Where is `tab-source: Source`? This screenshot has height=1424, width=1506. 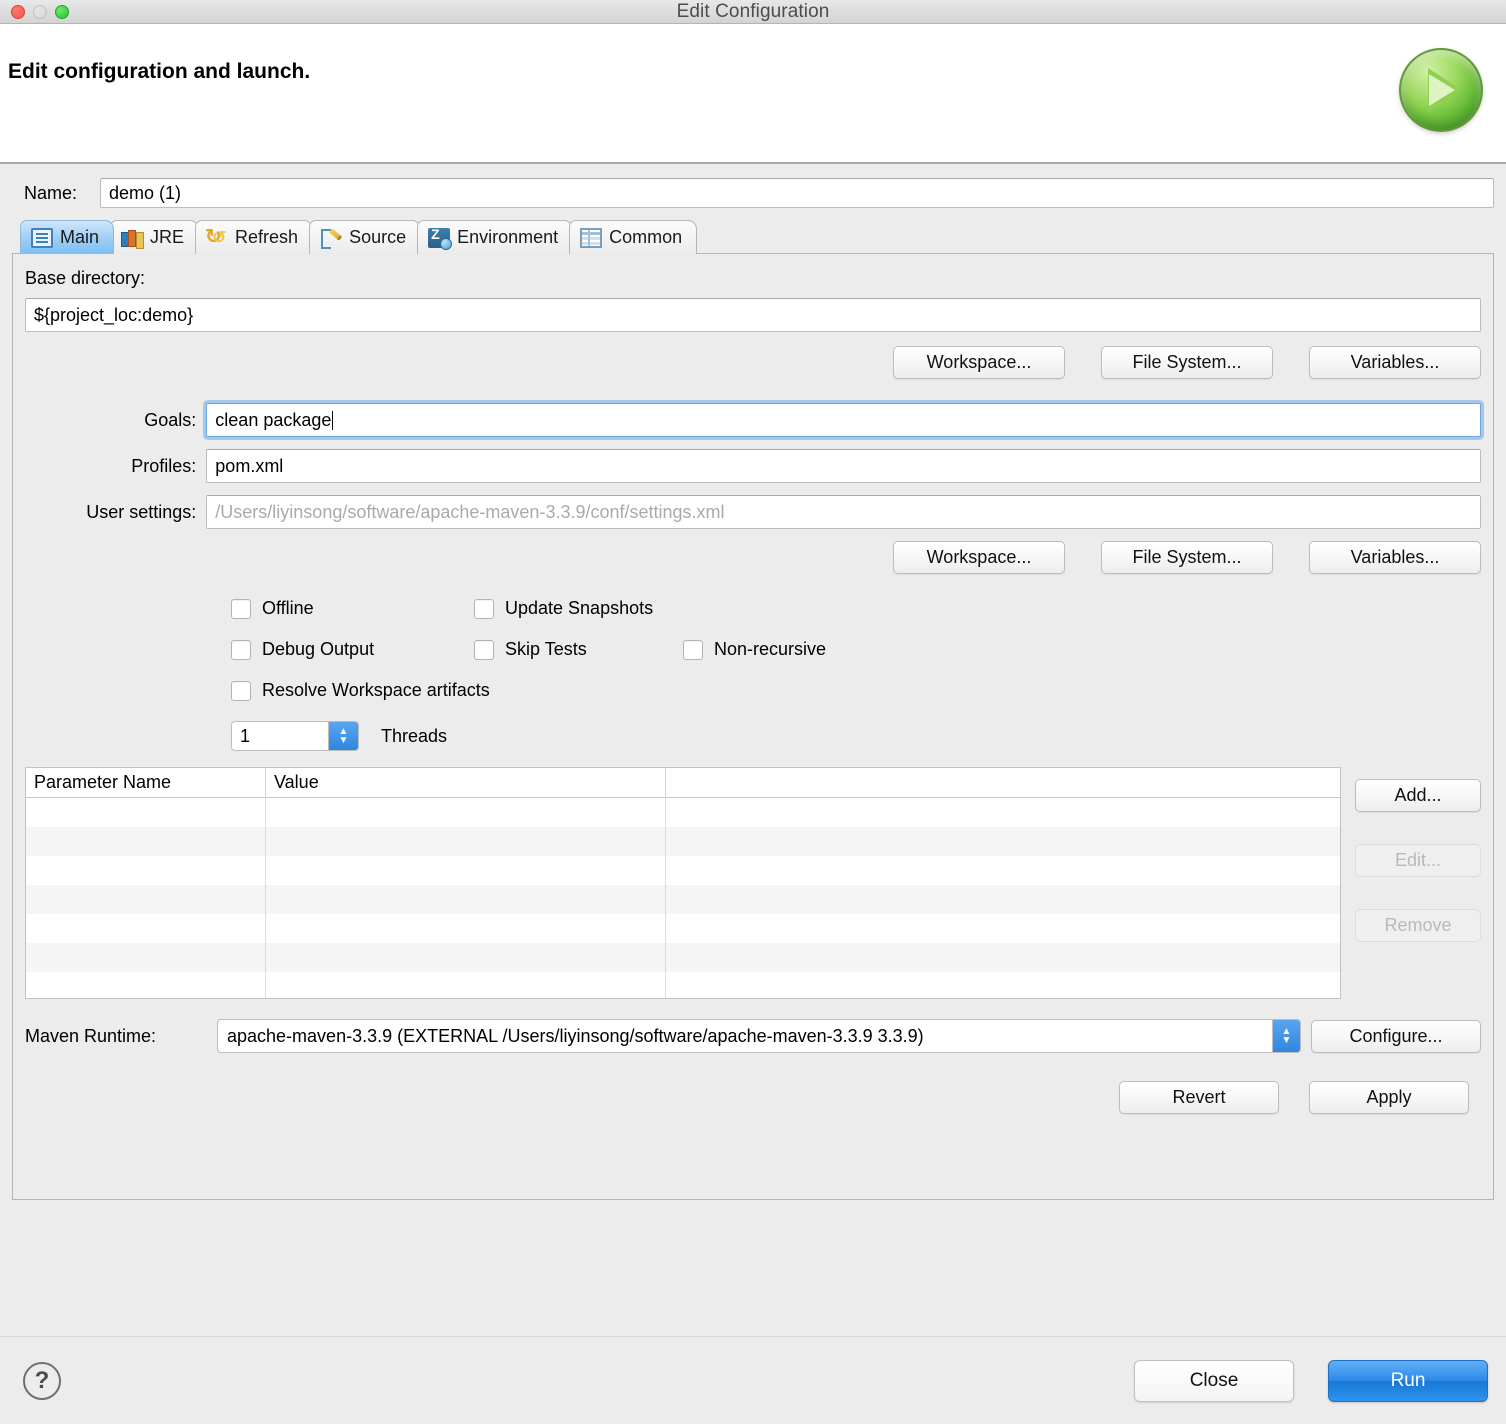
tab-source: Source is located at coordinates (365, 237).